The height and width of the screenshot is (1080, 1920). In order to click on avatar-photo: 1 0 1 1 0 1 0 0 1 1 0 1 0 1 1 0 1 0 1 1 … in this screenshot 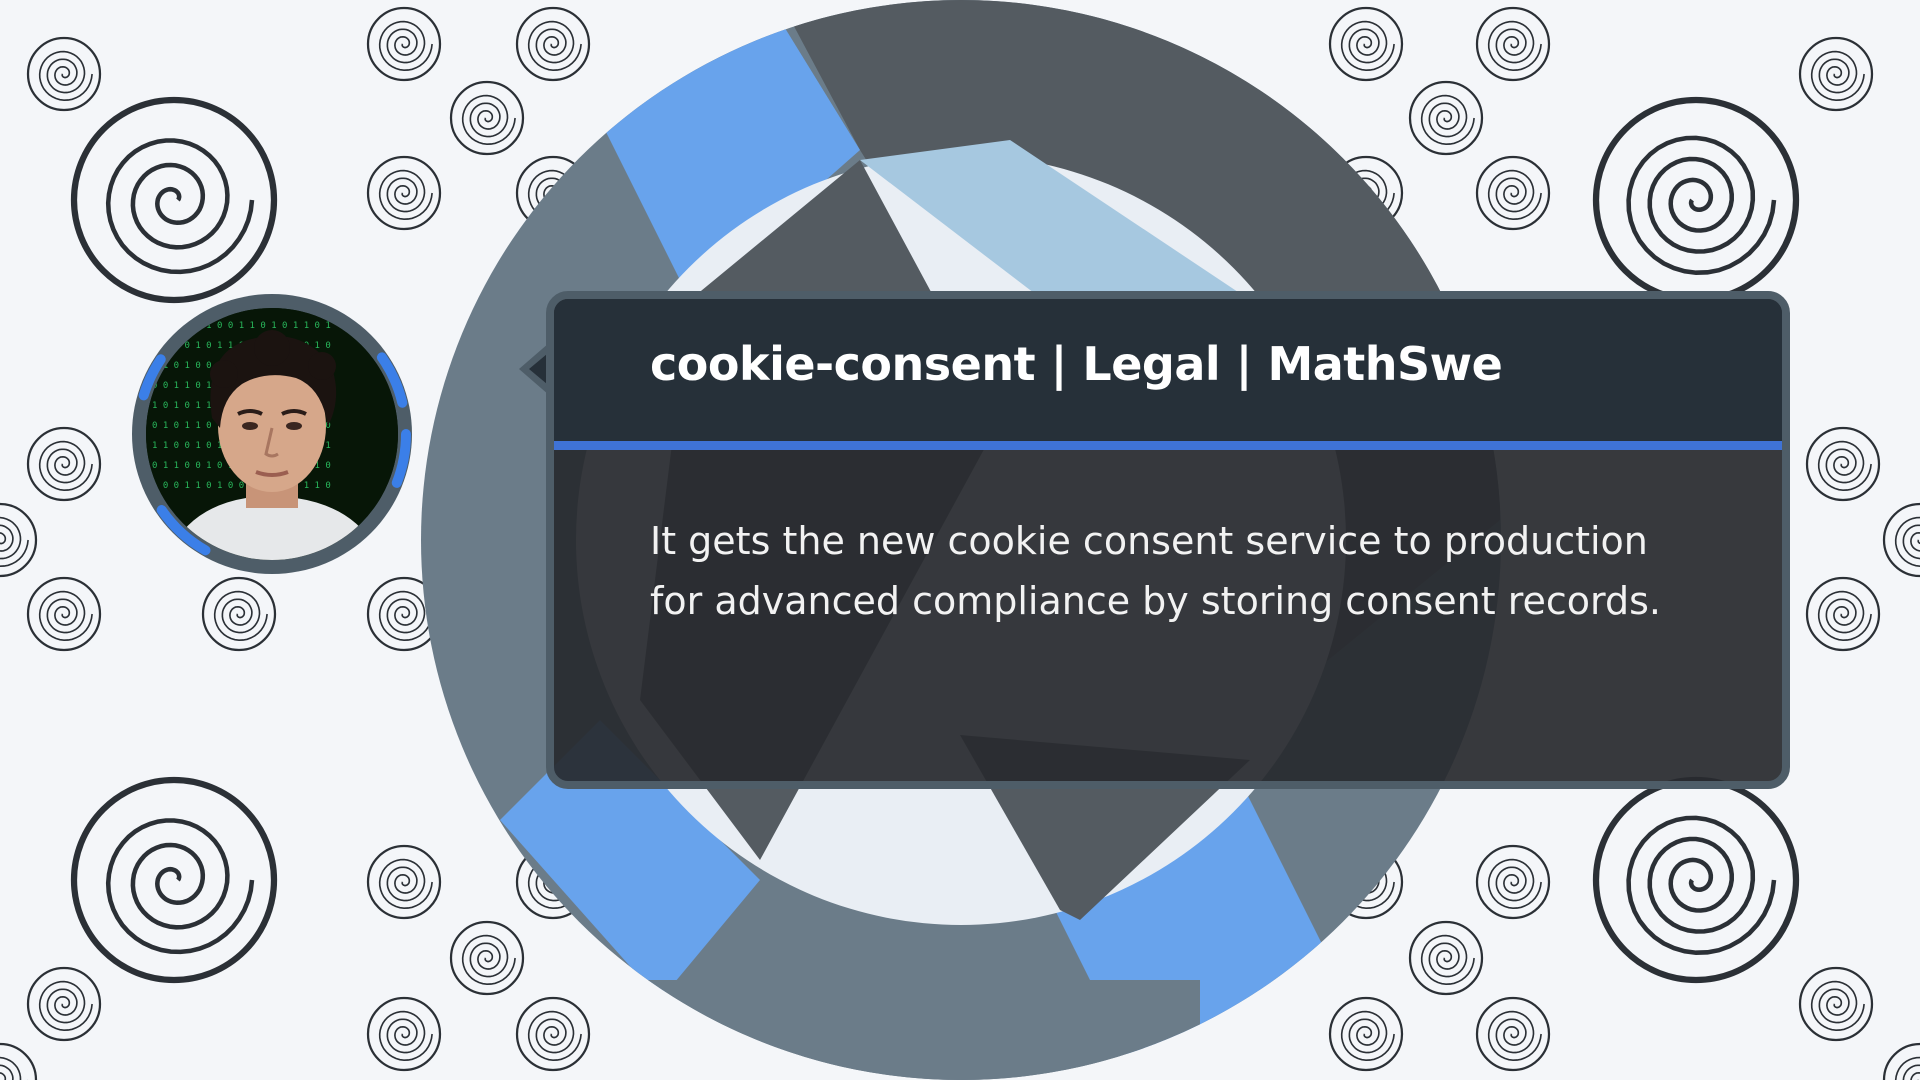, I will do `click(272, 434)`.